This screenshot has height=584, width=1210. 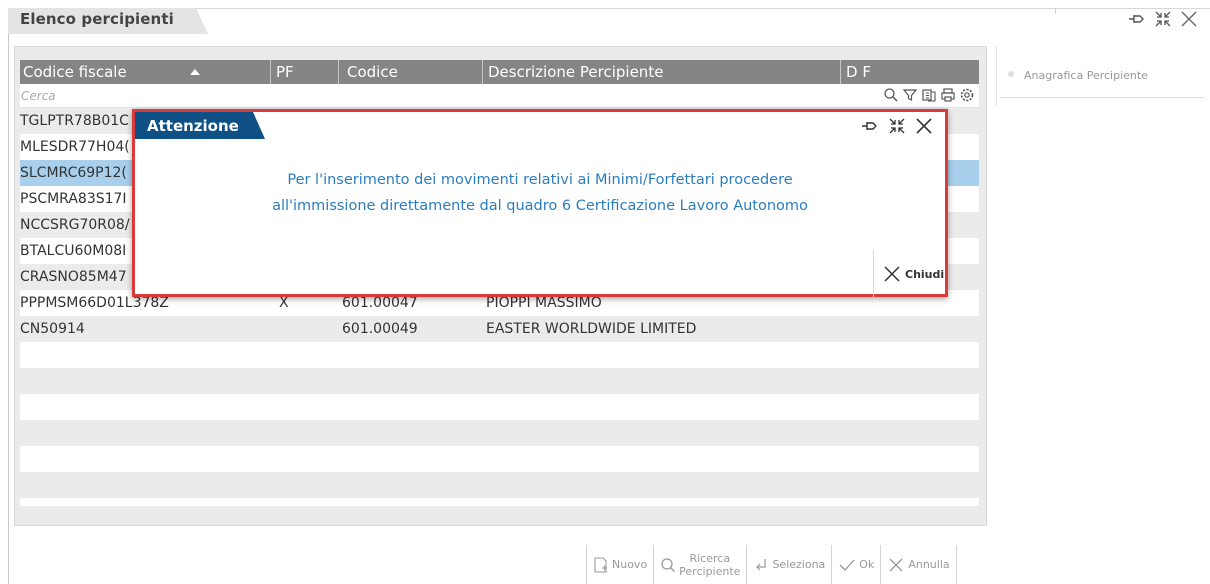 I want to click on dialog-title: Attenzione, so click(x=193, y=126).